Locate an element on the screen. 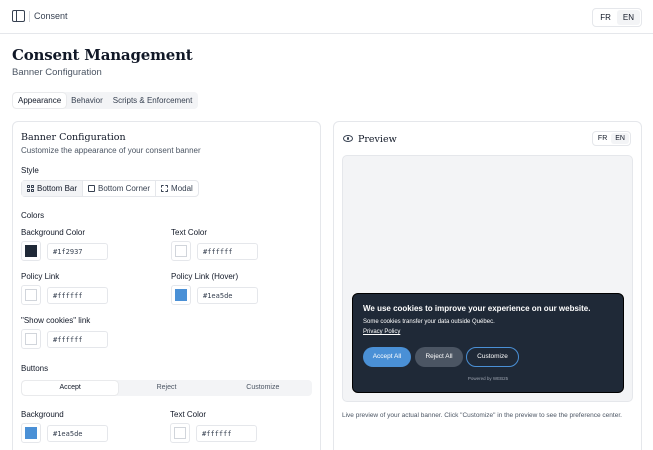  show-cookies-link-input: #ffffff is located at coordinates (77, 339).